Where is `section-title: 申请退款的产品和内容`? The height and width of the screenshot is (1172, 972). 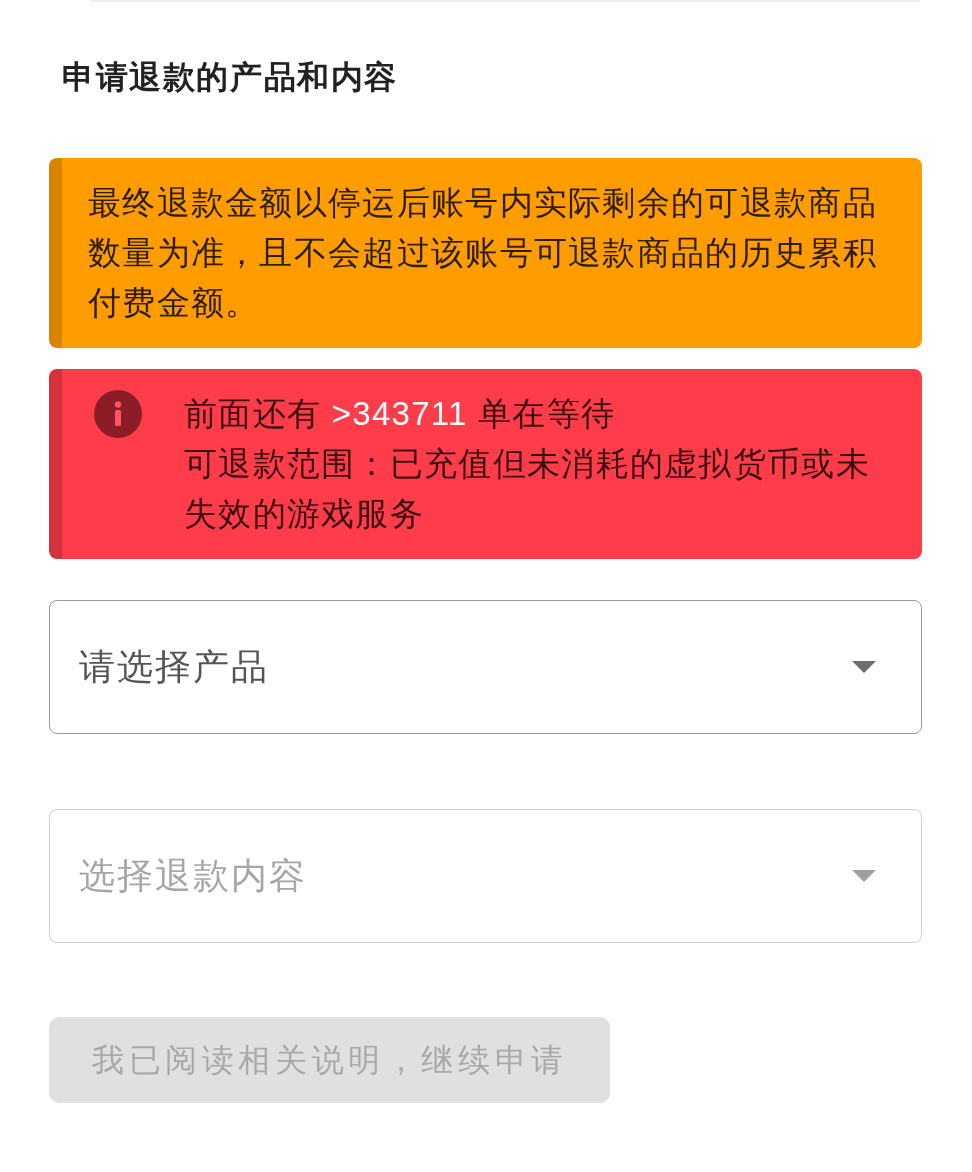
section-title: 申请退款的产品和内容 is located at coordinates (230, 77).